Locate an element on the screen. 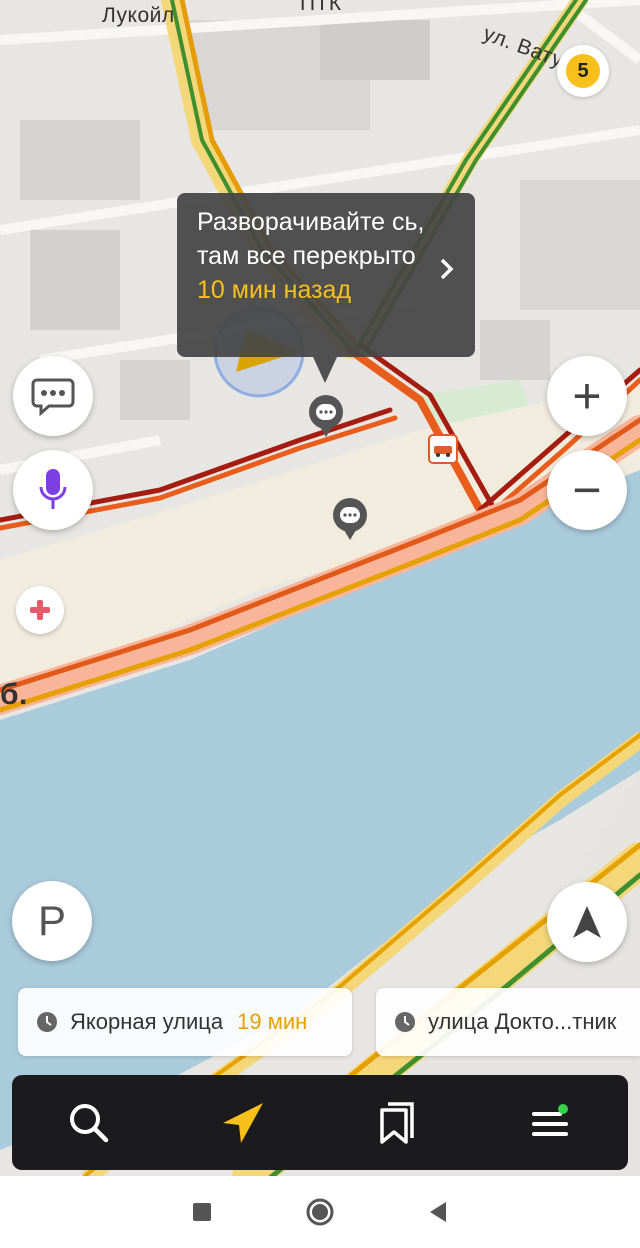 The width and height of the screenshot is (640, 1248). menu-icon is located at coordinates (550, 1119).